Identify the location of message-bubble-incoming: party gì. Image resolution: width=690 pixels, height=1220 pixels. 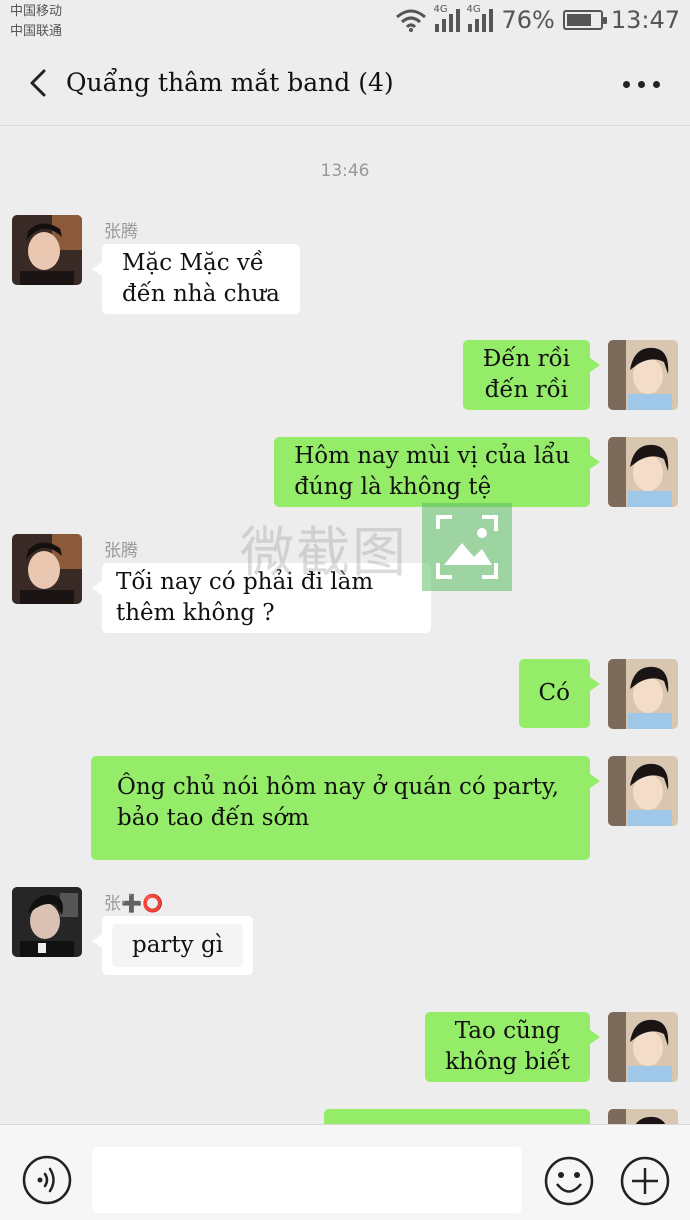
(172, 945).